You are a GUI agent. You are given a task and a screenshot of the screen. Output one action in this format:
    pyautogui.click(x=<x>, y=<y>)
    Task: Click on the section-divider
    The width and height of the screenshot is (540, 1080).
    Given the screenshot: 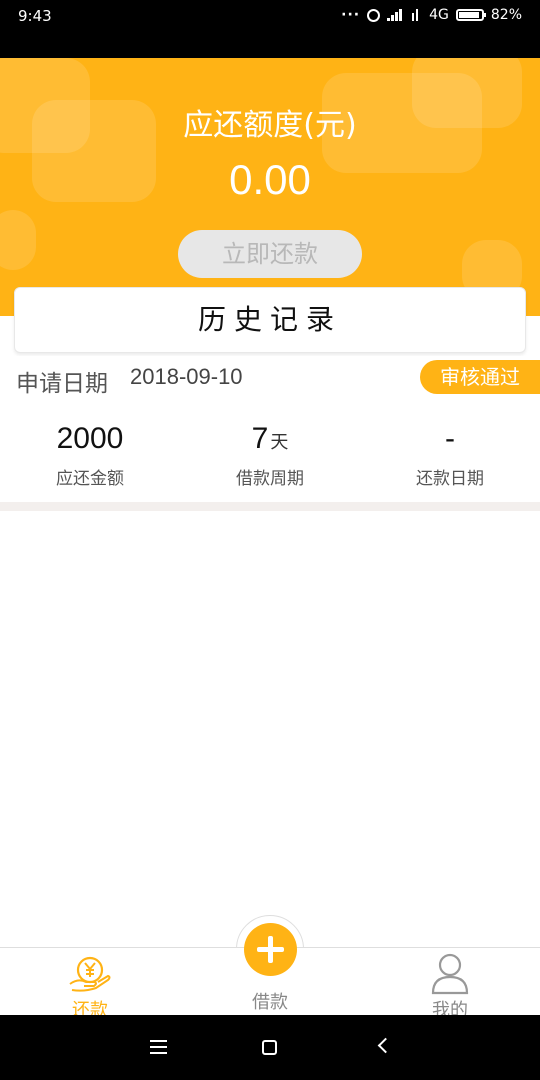 What is the action you would take?
    pyautogui.click(x=270, y=506)
    